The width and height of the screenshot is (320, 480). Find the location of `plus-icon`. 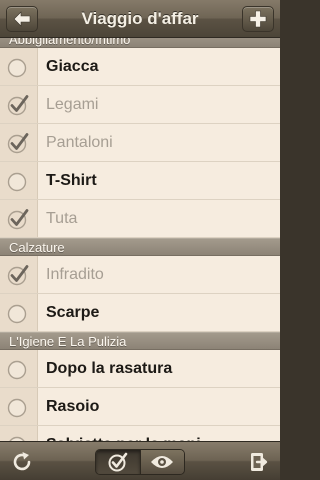

plus-icon is located at coordinates (258, 19).